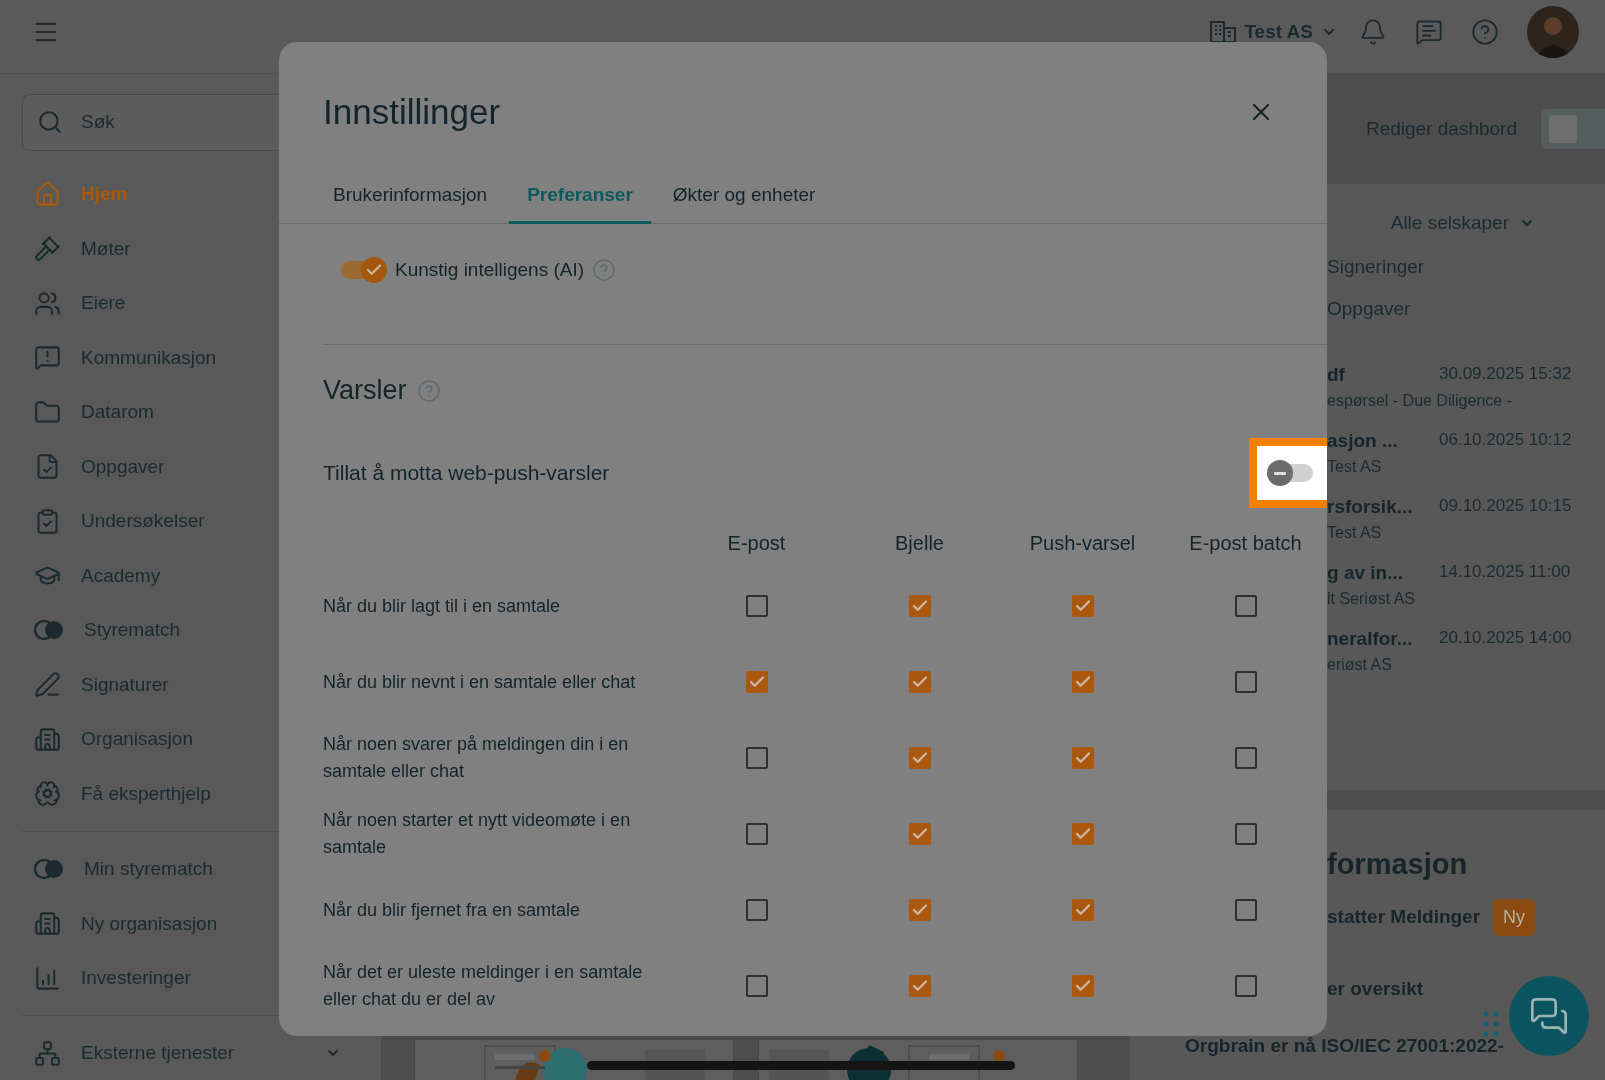 This screenshot has height=1080, width=1605. Describe the element at coordinates (1373, 31) in the screenshot. I see `bell-icon` at that location.